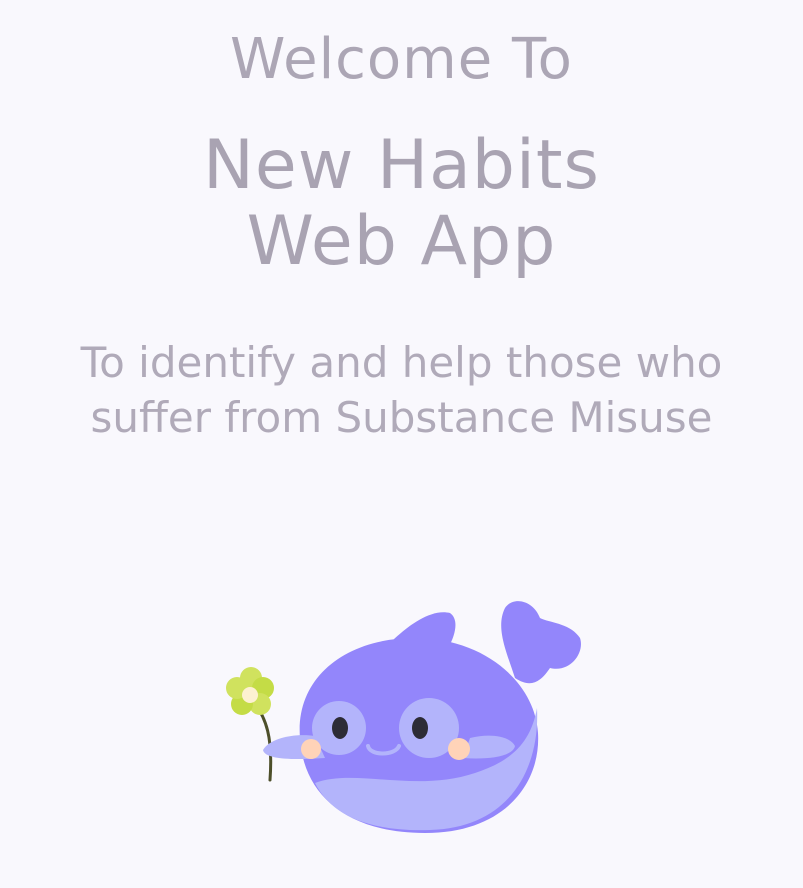 The width and height of the screenshot is (803, 888). What do you see at coordinates (401, 59) in the screenshot?
I see `welcome-heading: Welcome To` at bounding box center [401, 59].